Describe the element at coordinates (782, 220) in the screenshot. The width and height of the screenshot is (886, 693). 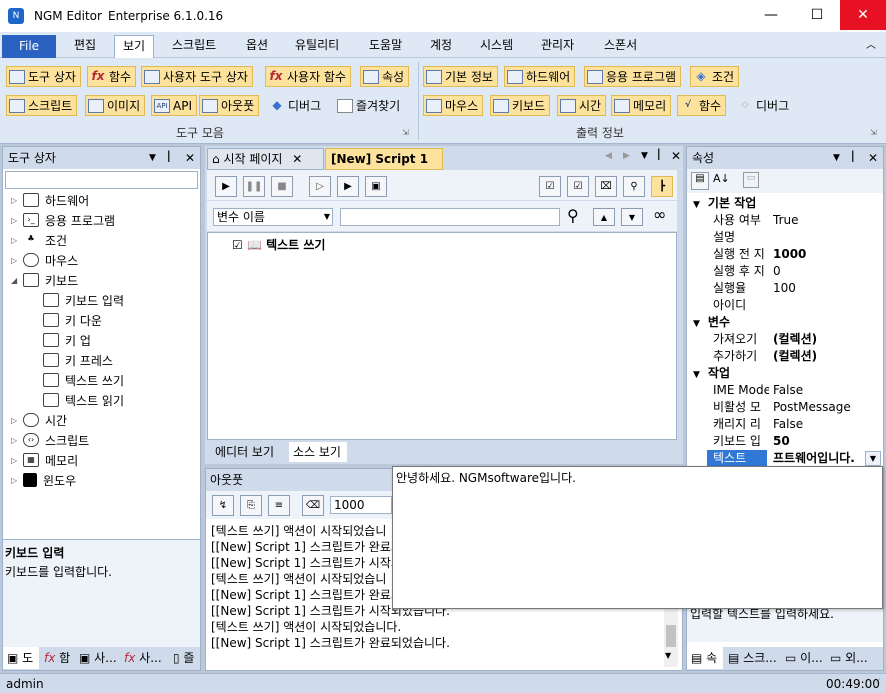
I see `prop-enabled: 사용 여부 True` at that location.